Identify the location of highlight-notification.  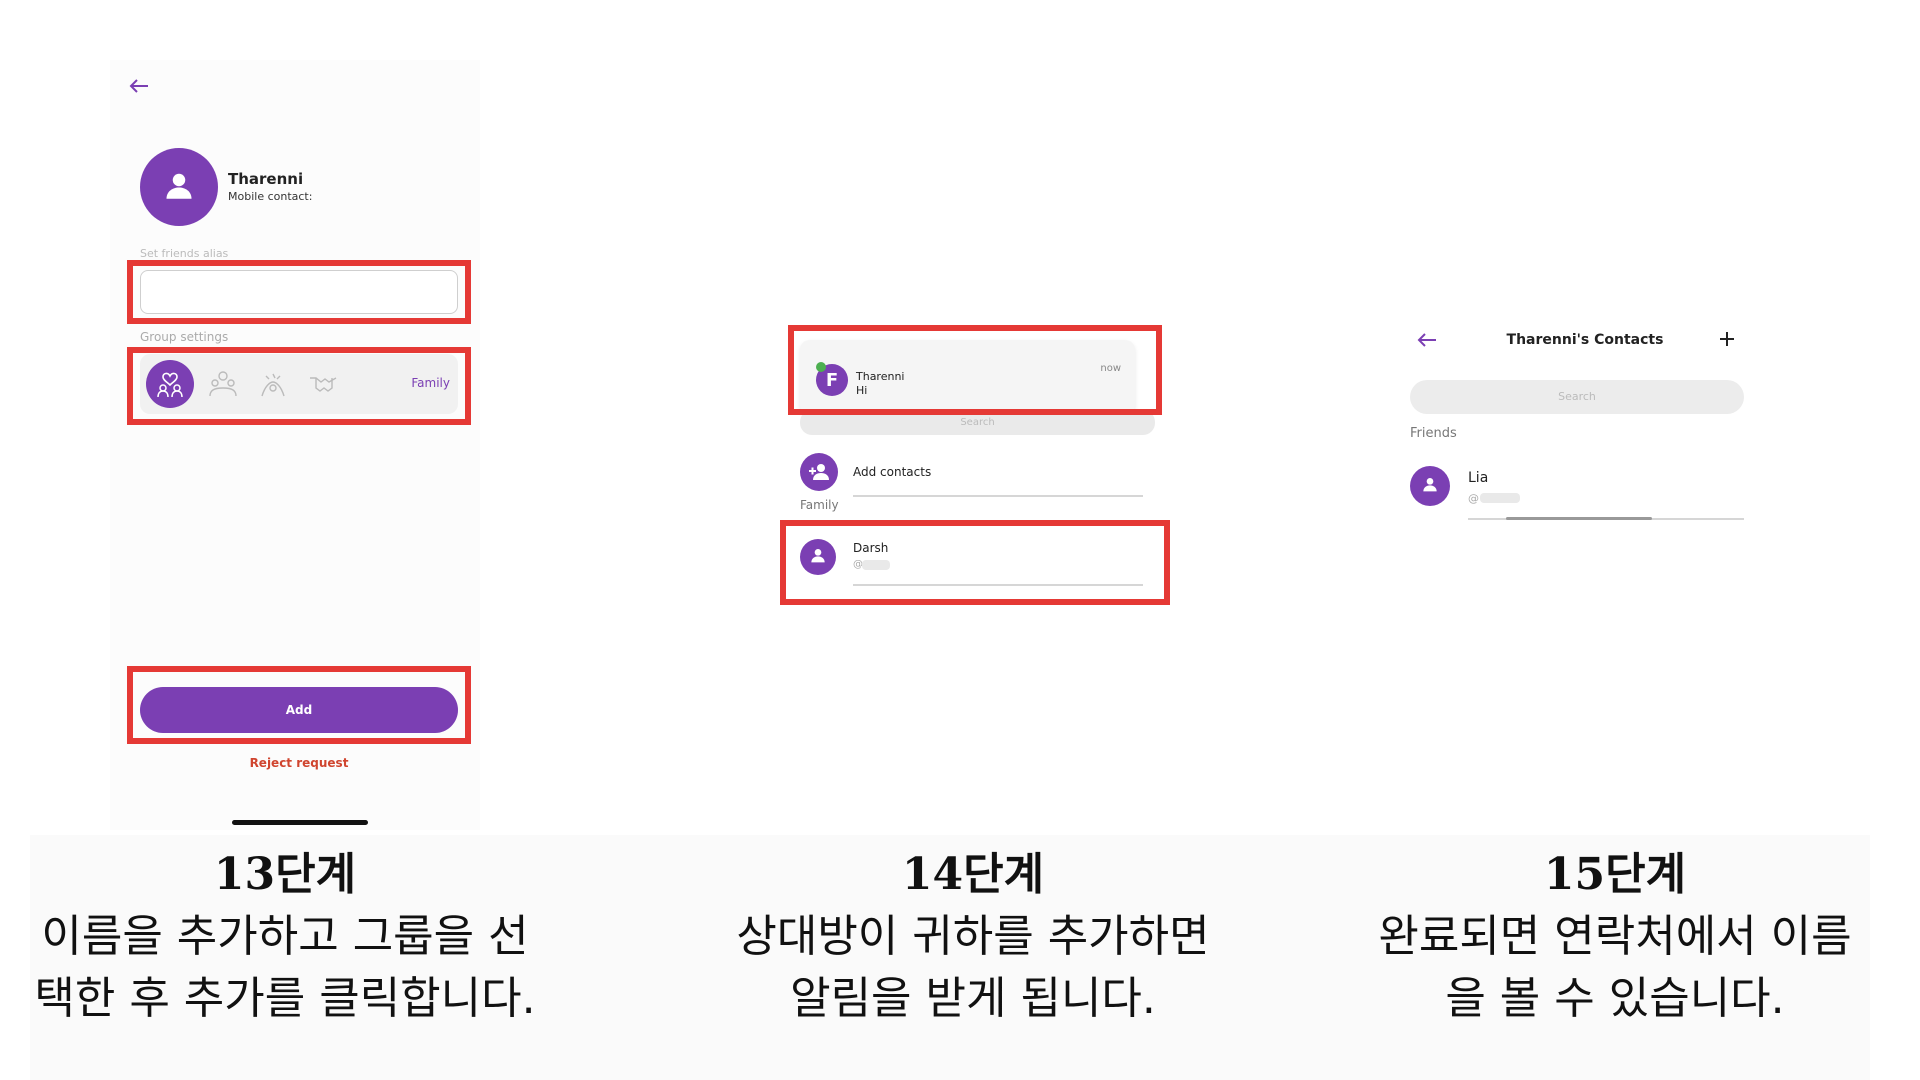
(975, 370).